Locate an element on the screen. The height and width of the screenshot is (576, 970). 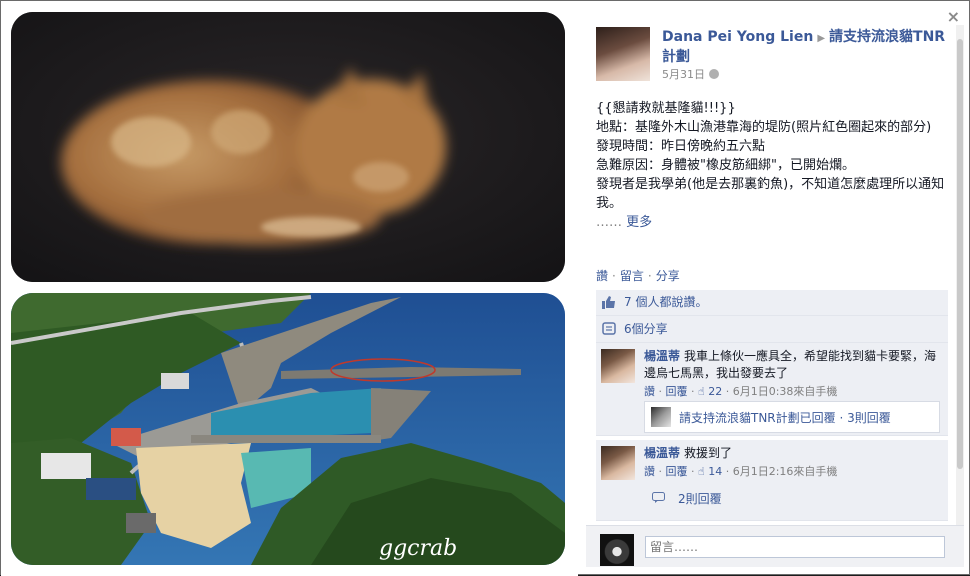
post-line: 急難原因：身體被"橡皮筋細綁"，已開始爛。 is located at coordinates (725, 165).